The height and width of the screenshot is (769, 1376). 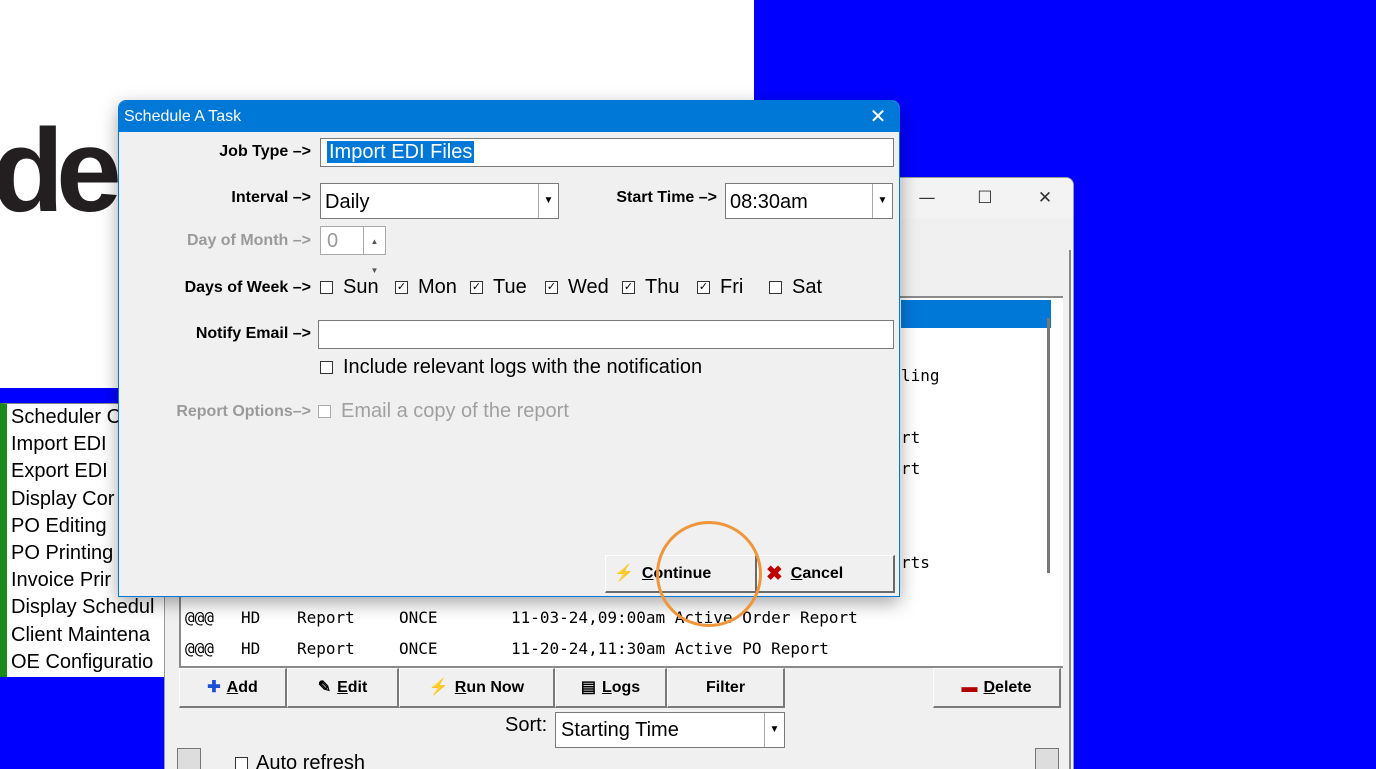 What do you see at coordinates (352, 687) in the screenshot?
I see `edit-button-label: Edit` at bounding box center [352, 687].